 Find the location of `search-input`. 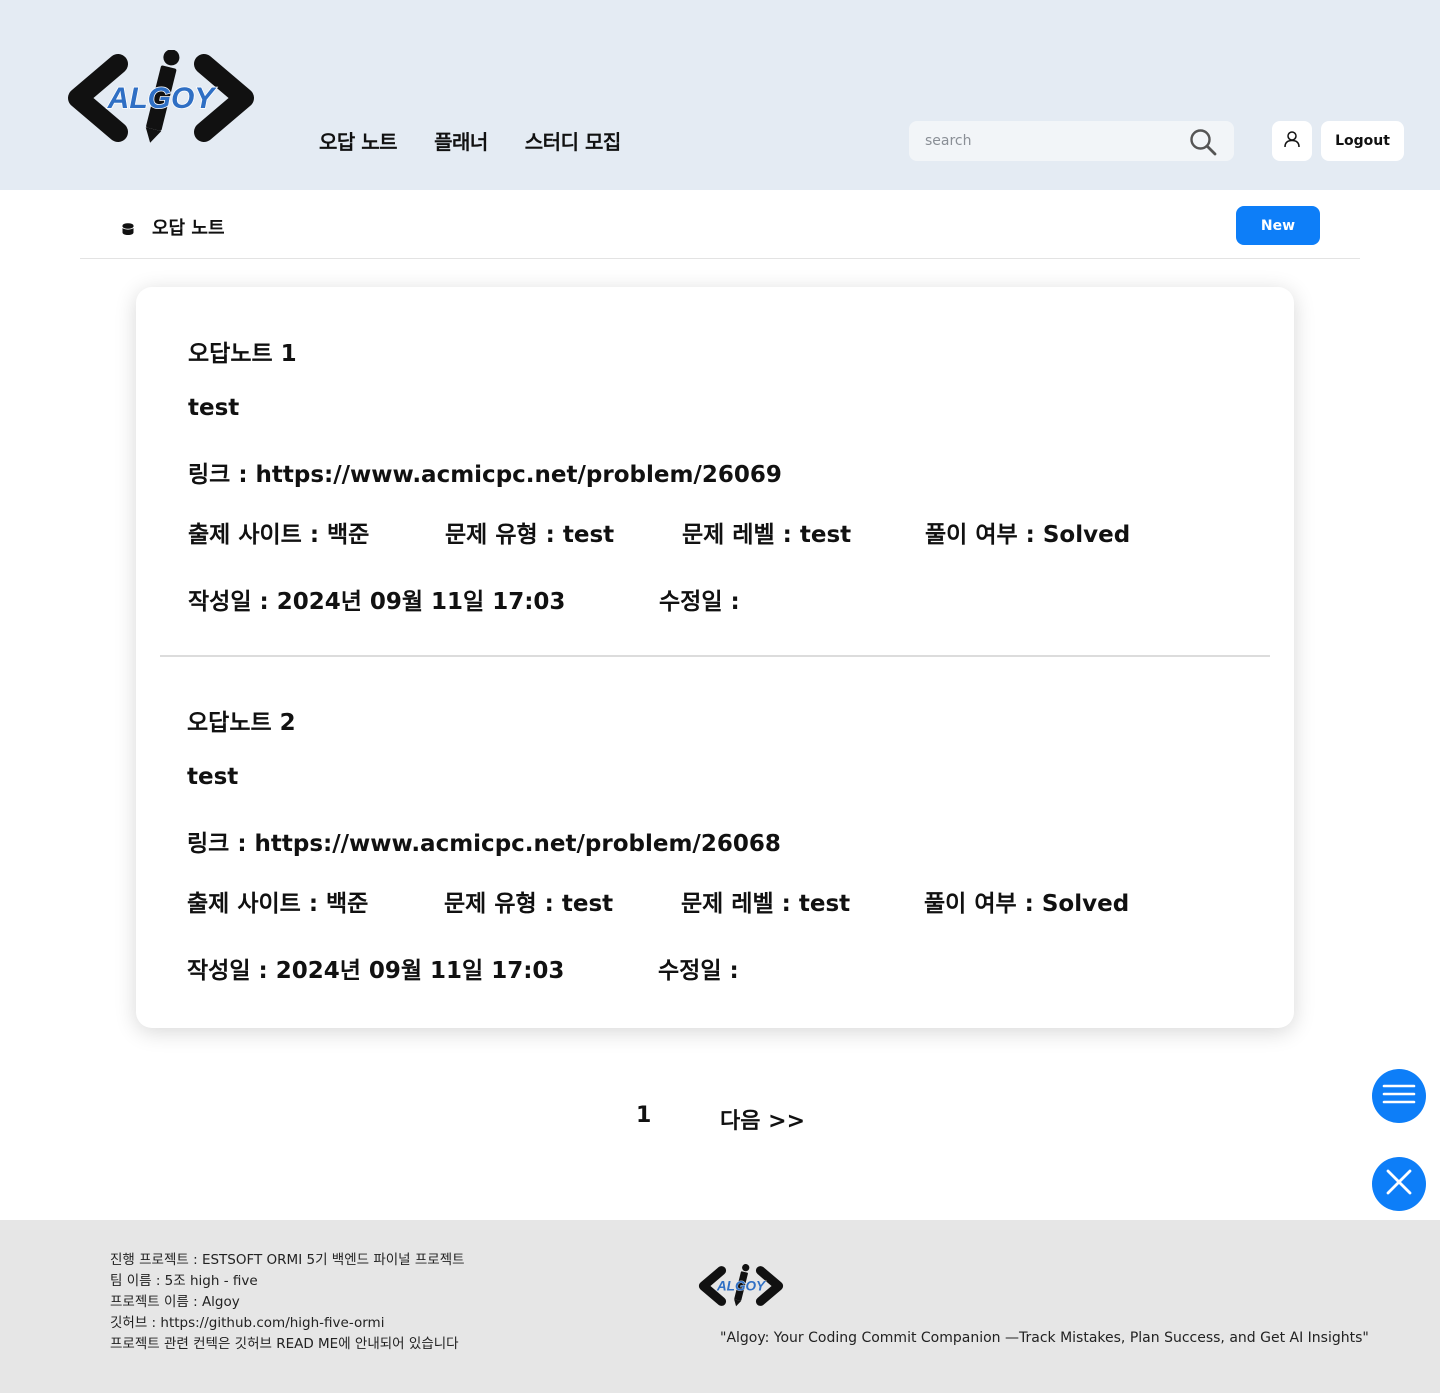

search-input is located at coordinates (1055, 141).